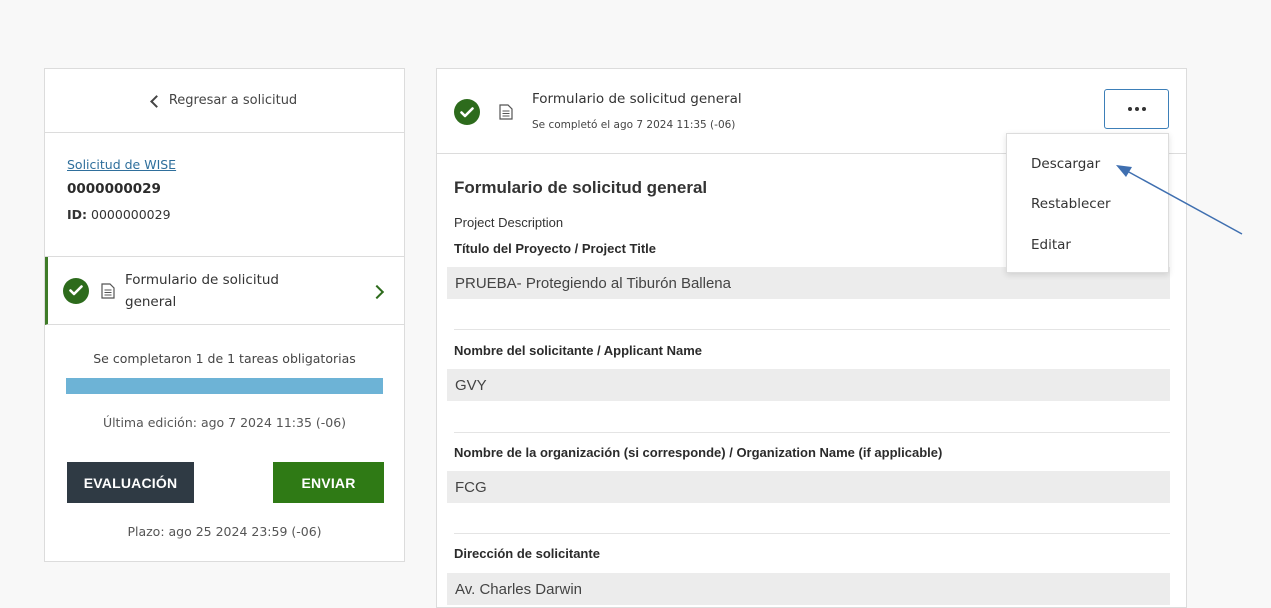  Describe the element at coordinates (225, 482) in the screenshot. I see `action-buttons: EVALUACIÓN ENVIAR` at that location.